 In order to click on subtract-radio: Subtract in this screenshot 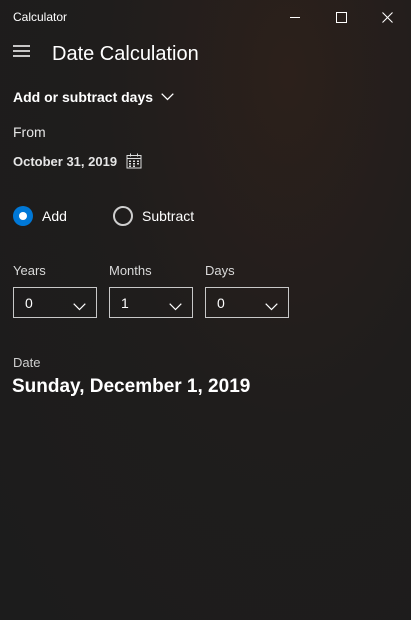, I will do `click(153, 216)`.